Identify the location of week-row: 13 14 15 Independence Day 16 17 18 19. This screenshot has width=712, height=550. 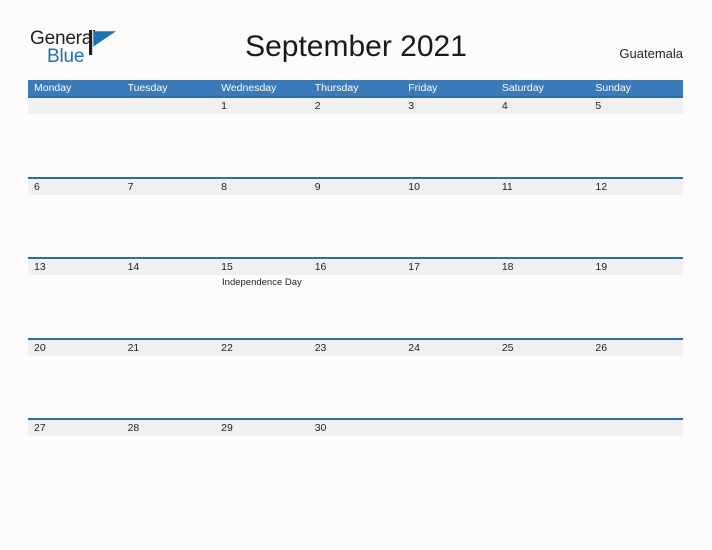
(355, 297).